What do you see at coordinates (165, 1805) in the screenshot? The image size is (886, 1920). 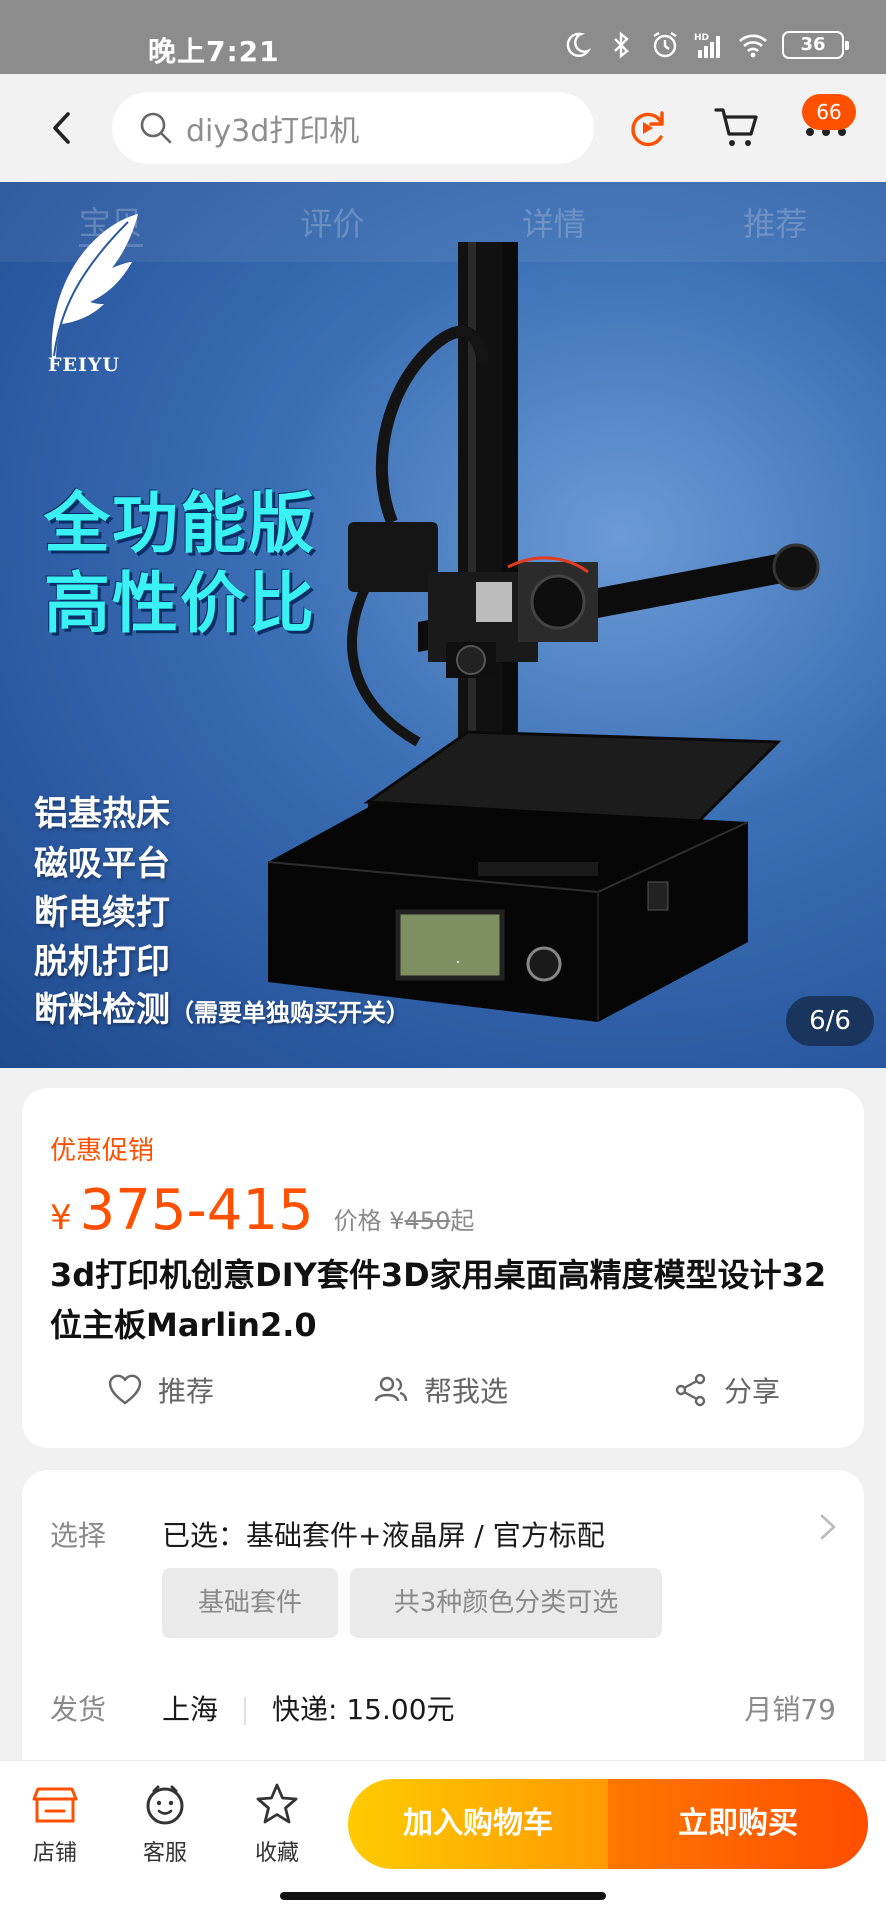 I see `service-face-icon` at bounding box center [165, 1805].